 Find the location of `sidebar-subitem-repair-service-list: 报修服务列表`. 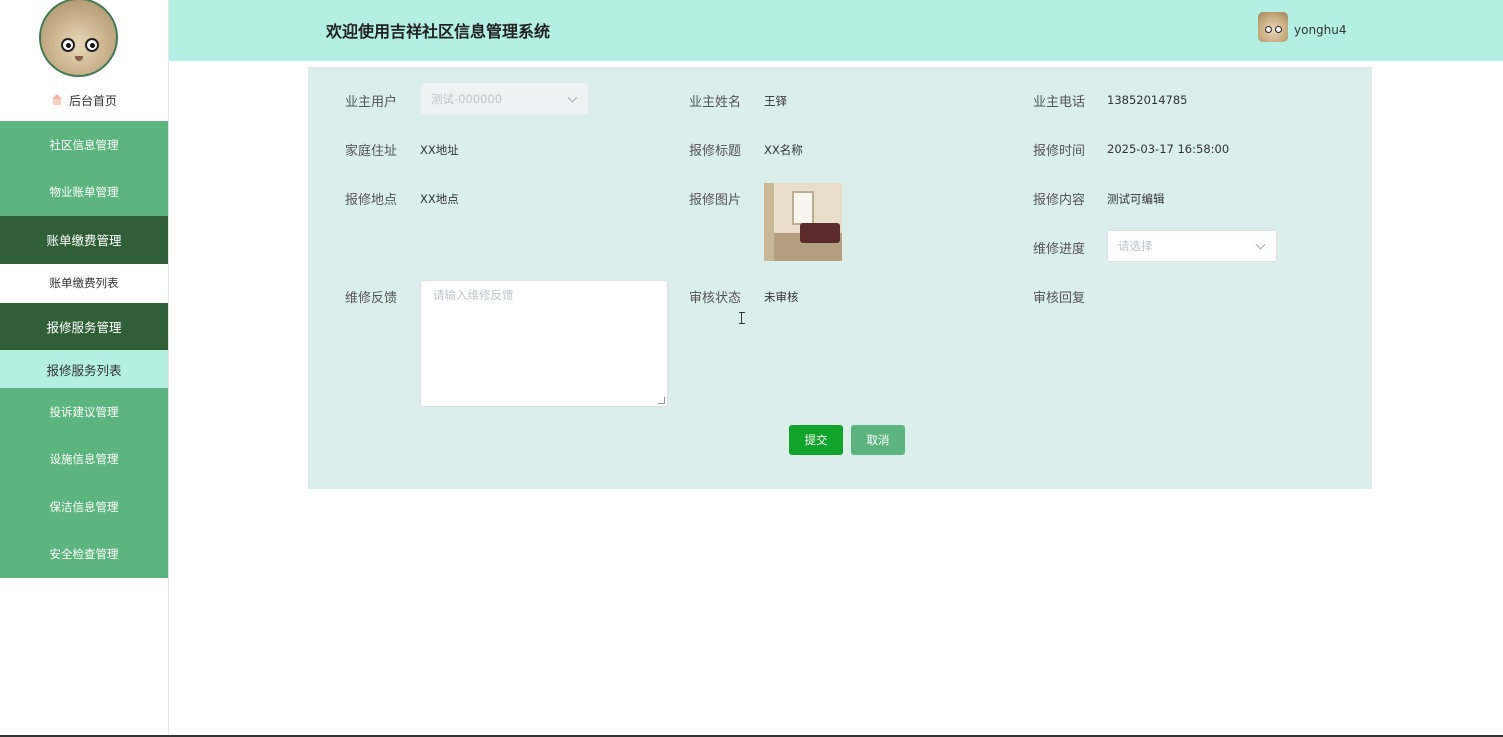

sidebar-subitem-repair-service-list: 报修服务列表 is located at coordinates (84, 369).